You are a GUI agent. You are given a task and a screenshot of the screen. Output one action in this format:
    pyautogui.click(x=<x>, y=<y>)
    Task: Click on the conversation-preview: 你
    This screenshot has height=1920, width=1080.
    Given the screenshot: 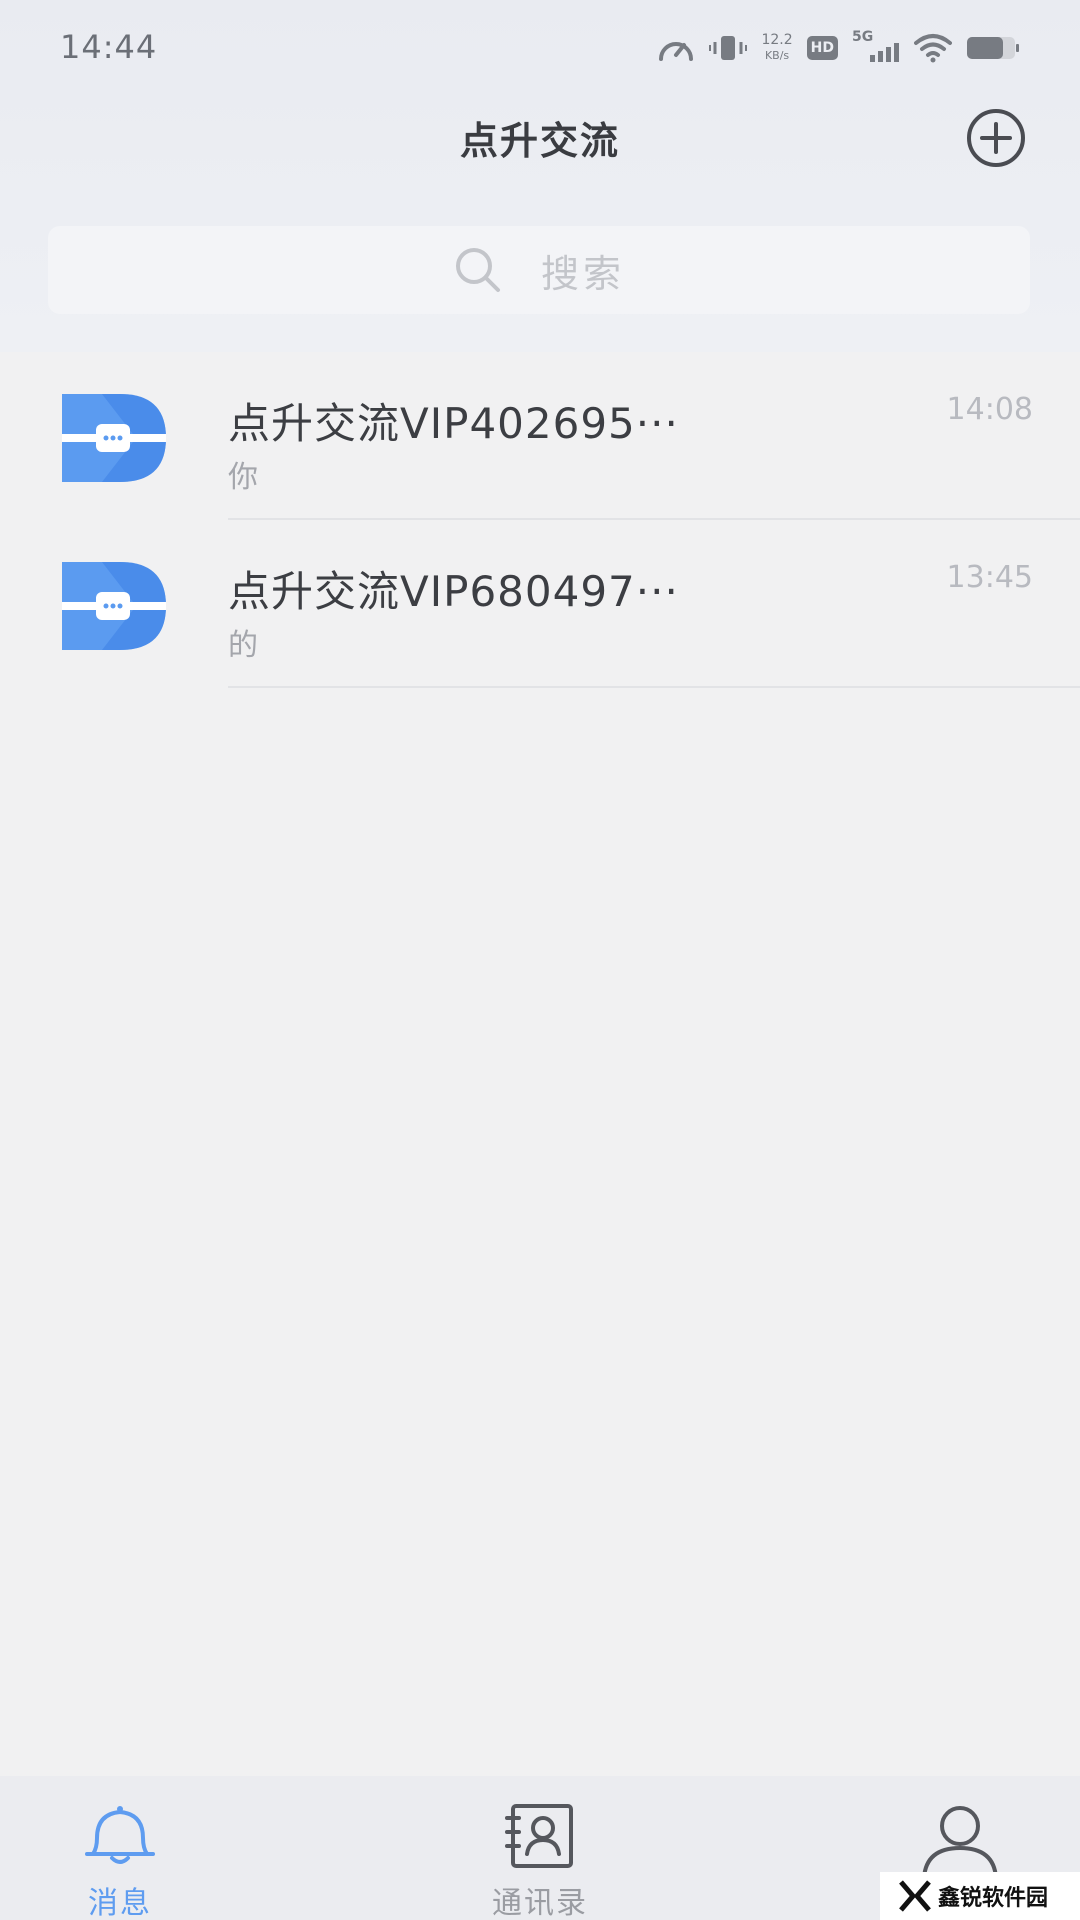 What is the action you would take?
    pyautogui.click(x=243, y=477)
    